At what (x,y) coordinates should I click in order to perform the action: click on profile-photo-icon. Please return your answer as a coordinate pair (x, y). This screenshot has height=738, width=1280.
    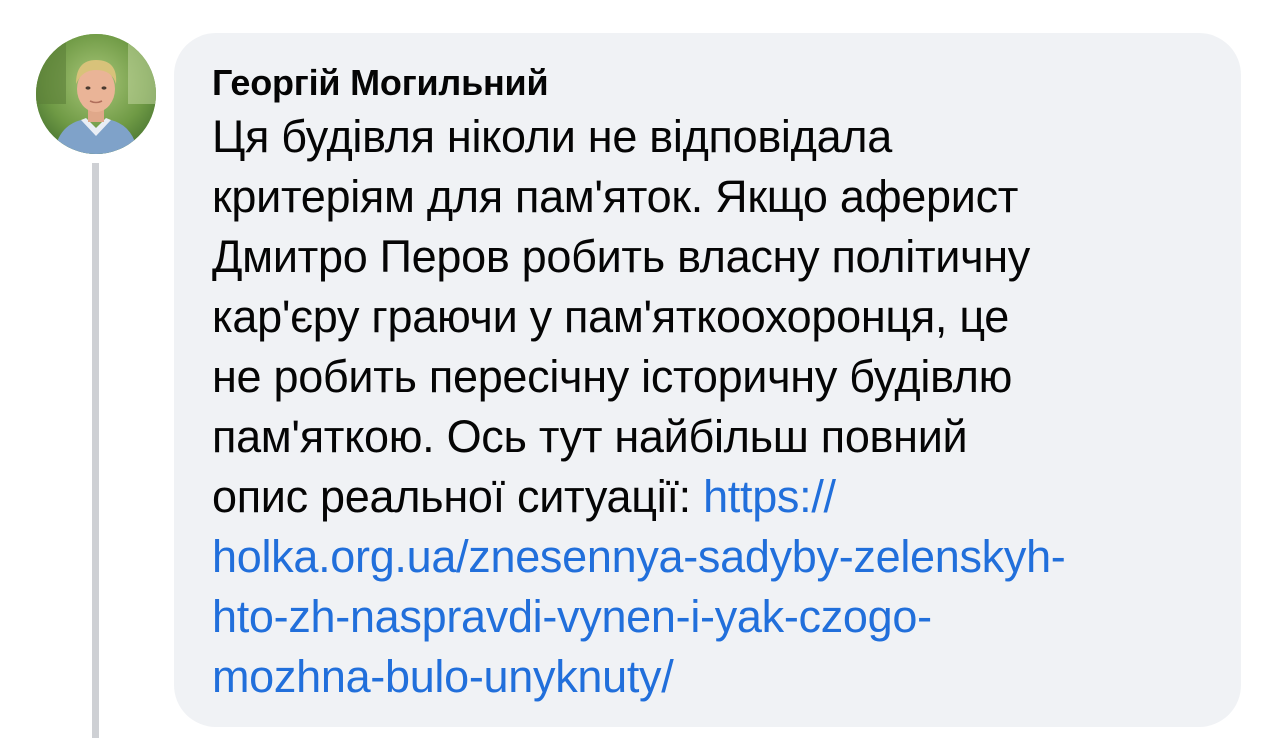
    Looking at the image, I should click on (96, 94).